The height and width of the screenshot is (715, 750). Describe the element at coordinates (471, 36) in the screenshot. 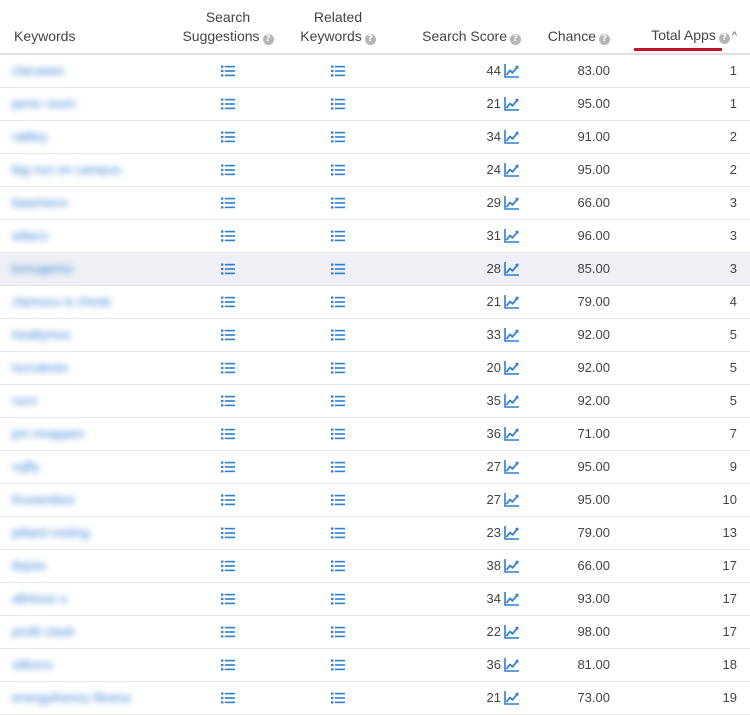

I see `col-search-score: Search Score?` at that location.